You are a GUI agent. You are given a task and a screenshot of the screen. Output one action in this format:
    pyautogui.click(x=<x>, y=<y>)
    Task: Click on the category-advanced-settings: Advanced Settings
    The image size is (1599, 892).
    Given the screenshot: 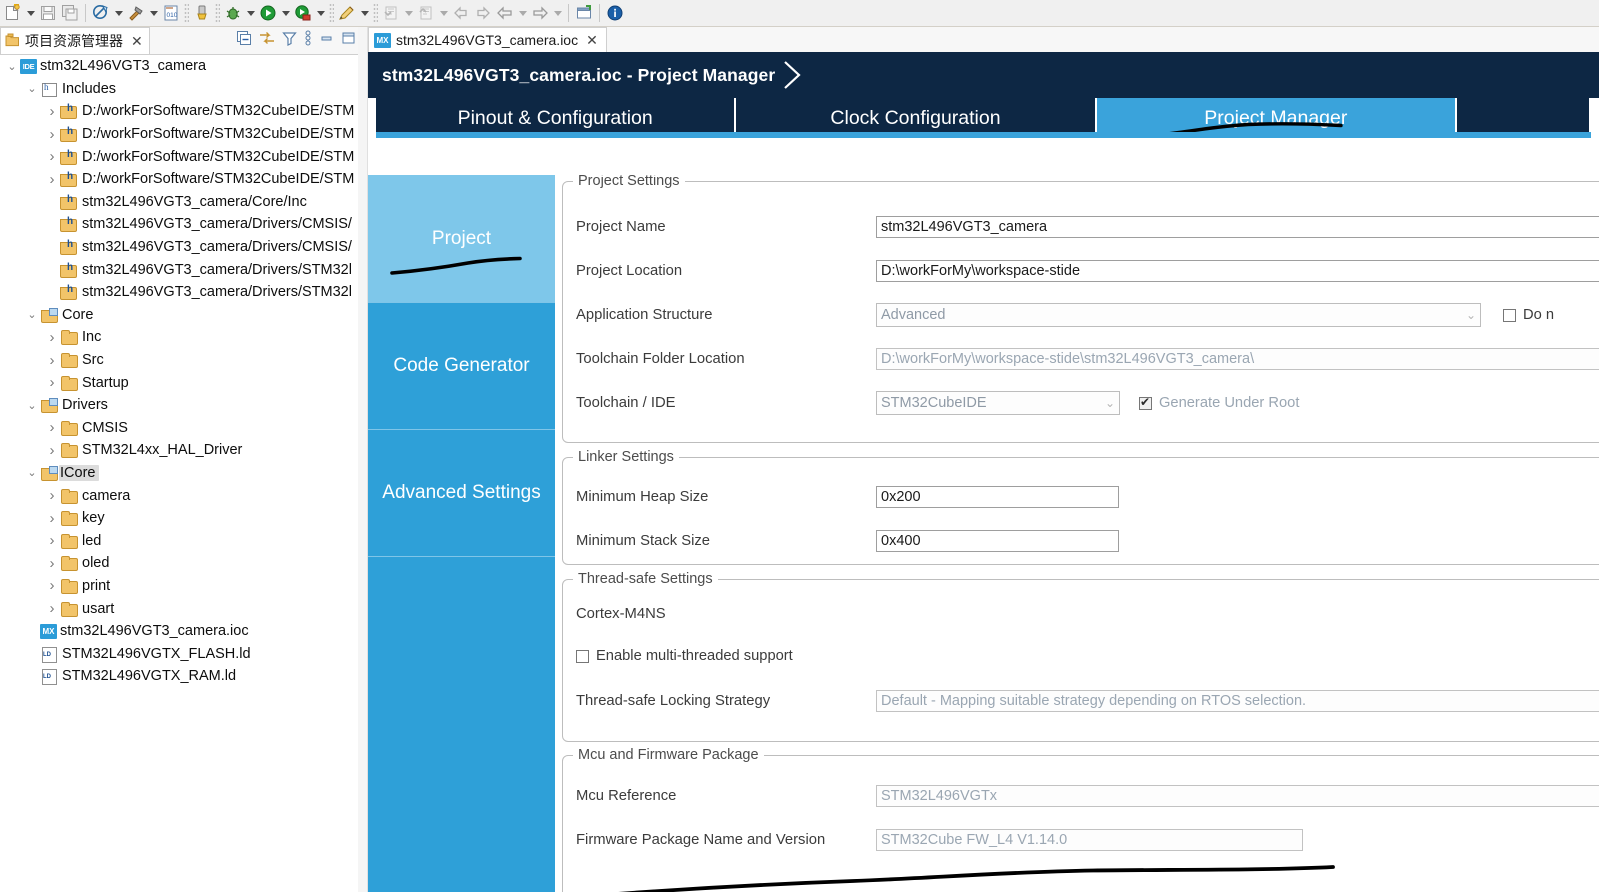 What is the action you would take?
    pyautogui.click(x=461, y=493)
    